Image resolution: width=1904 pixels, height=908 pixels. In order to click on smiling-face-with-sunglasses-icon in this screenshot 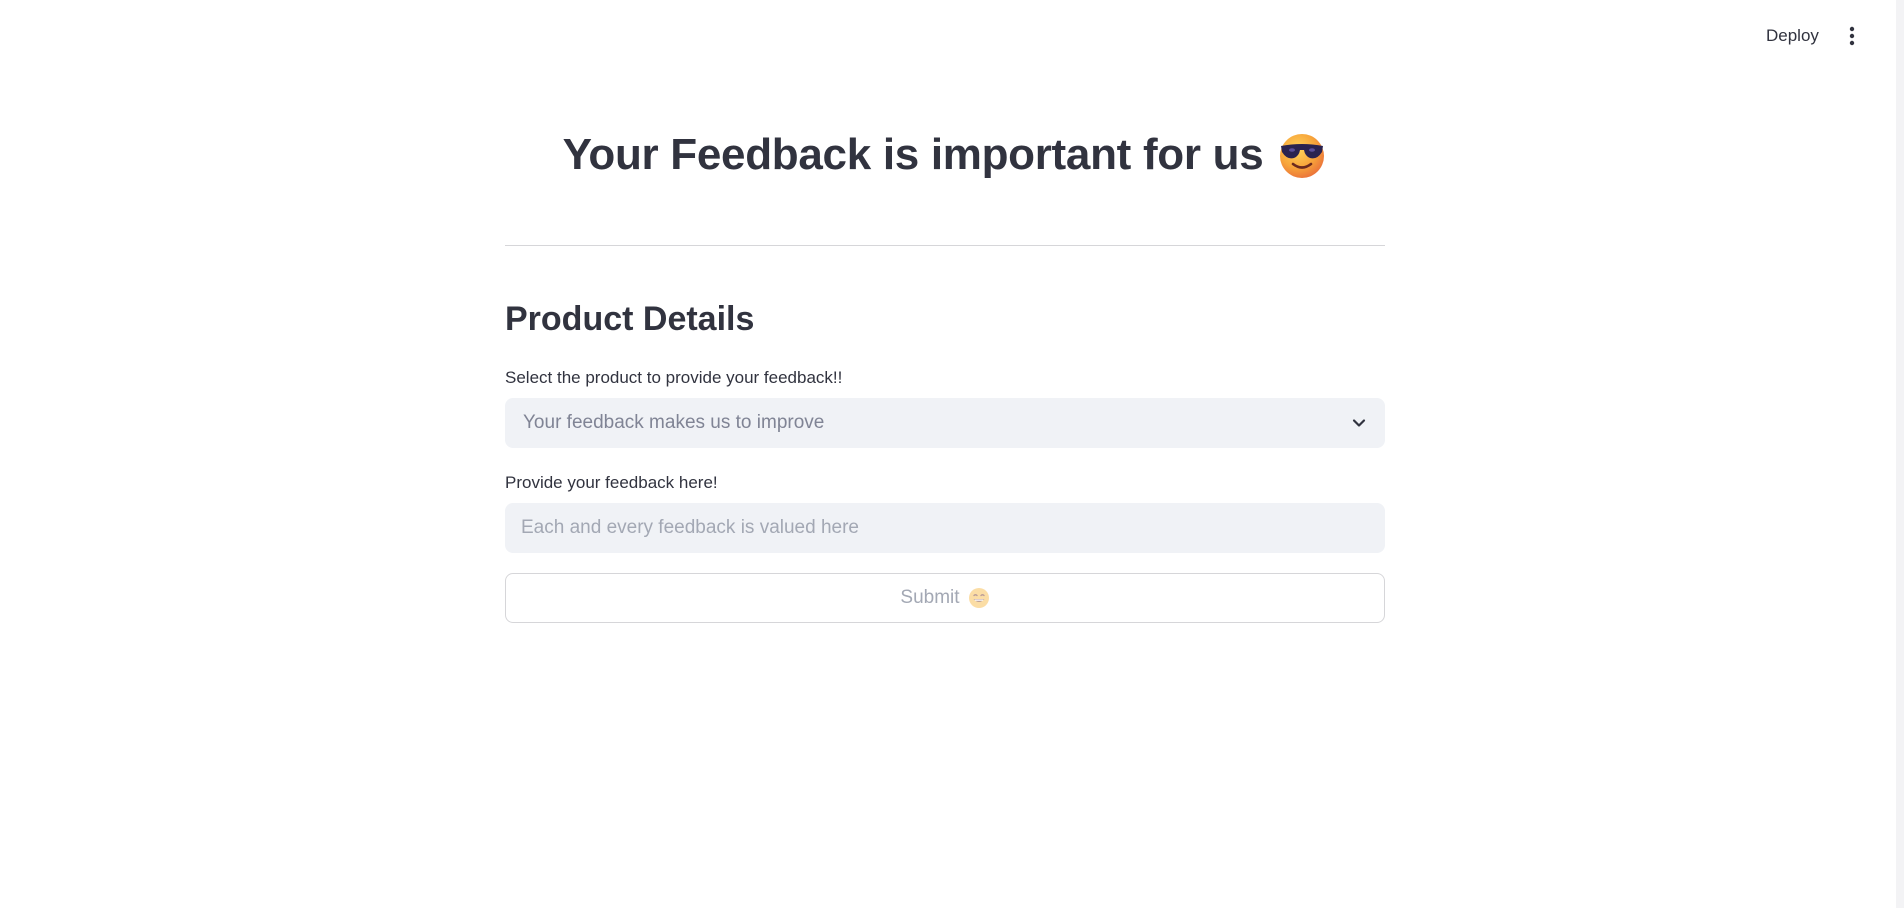, I will do `click(1302, 156)`.